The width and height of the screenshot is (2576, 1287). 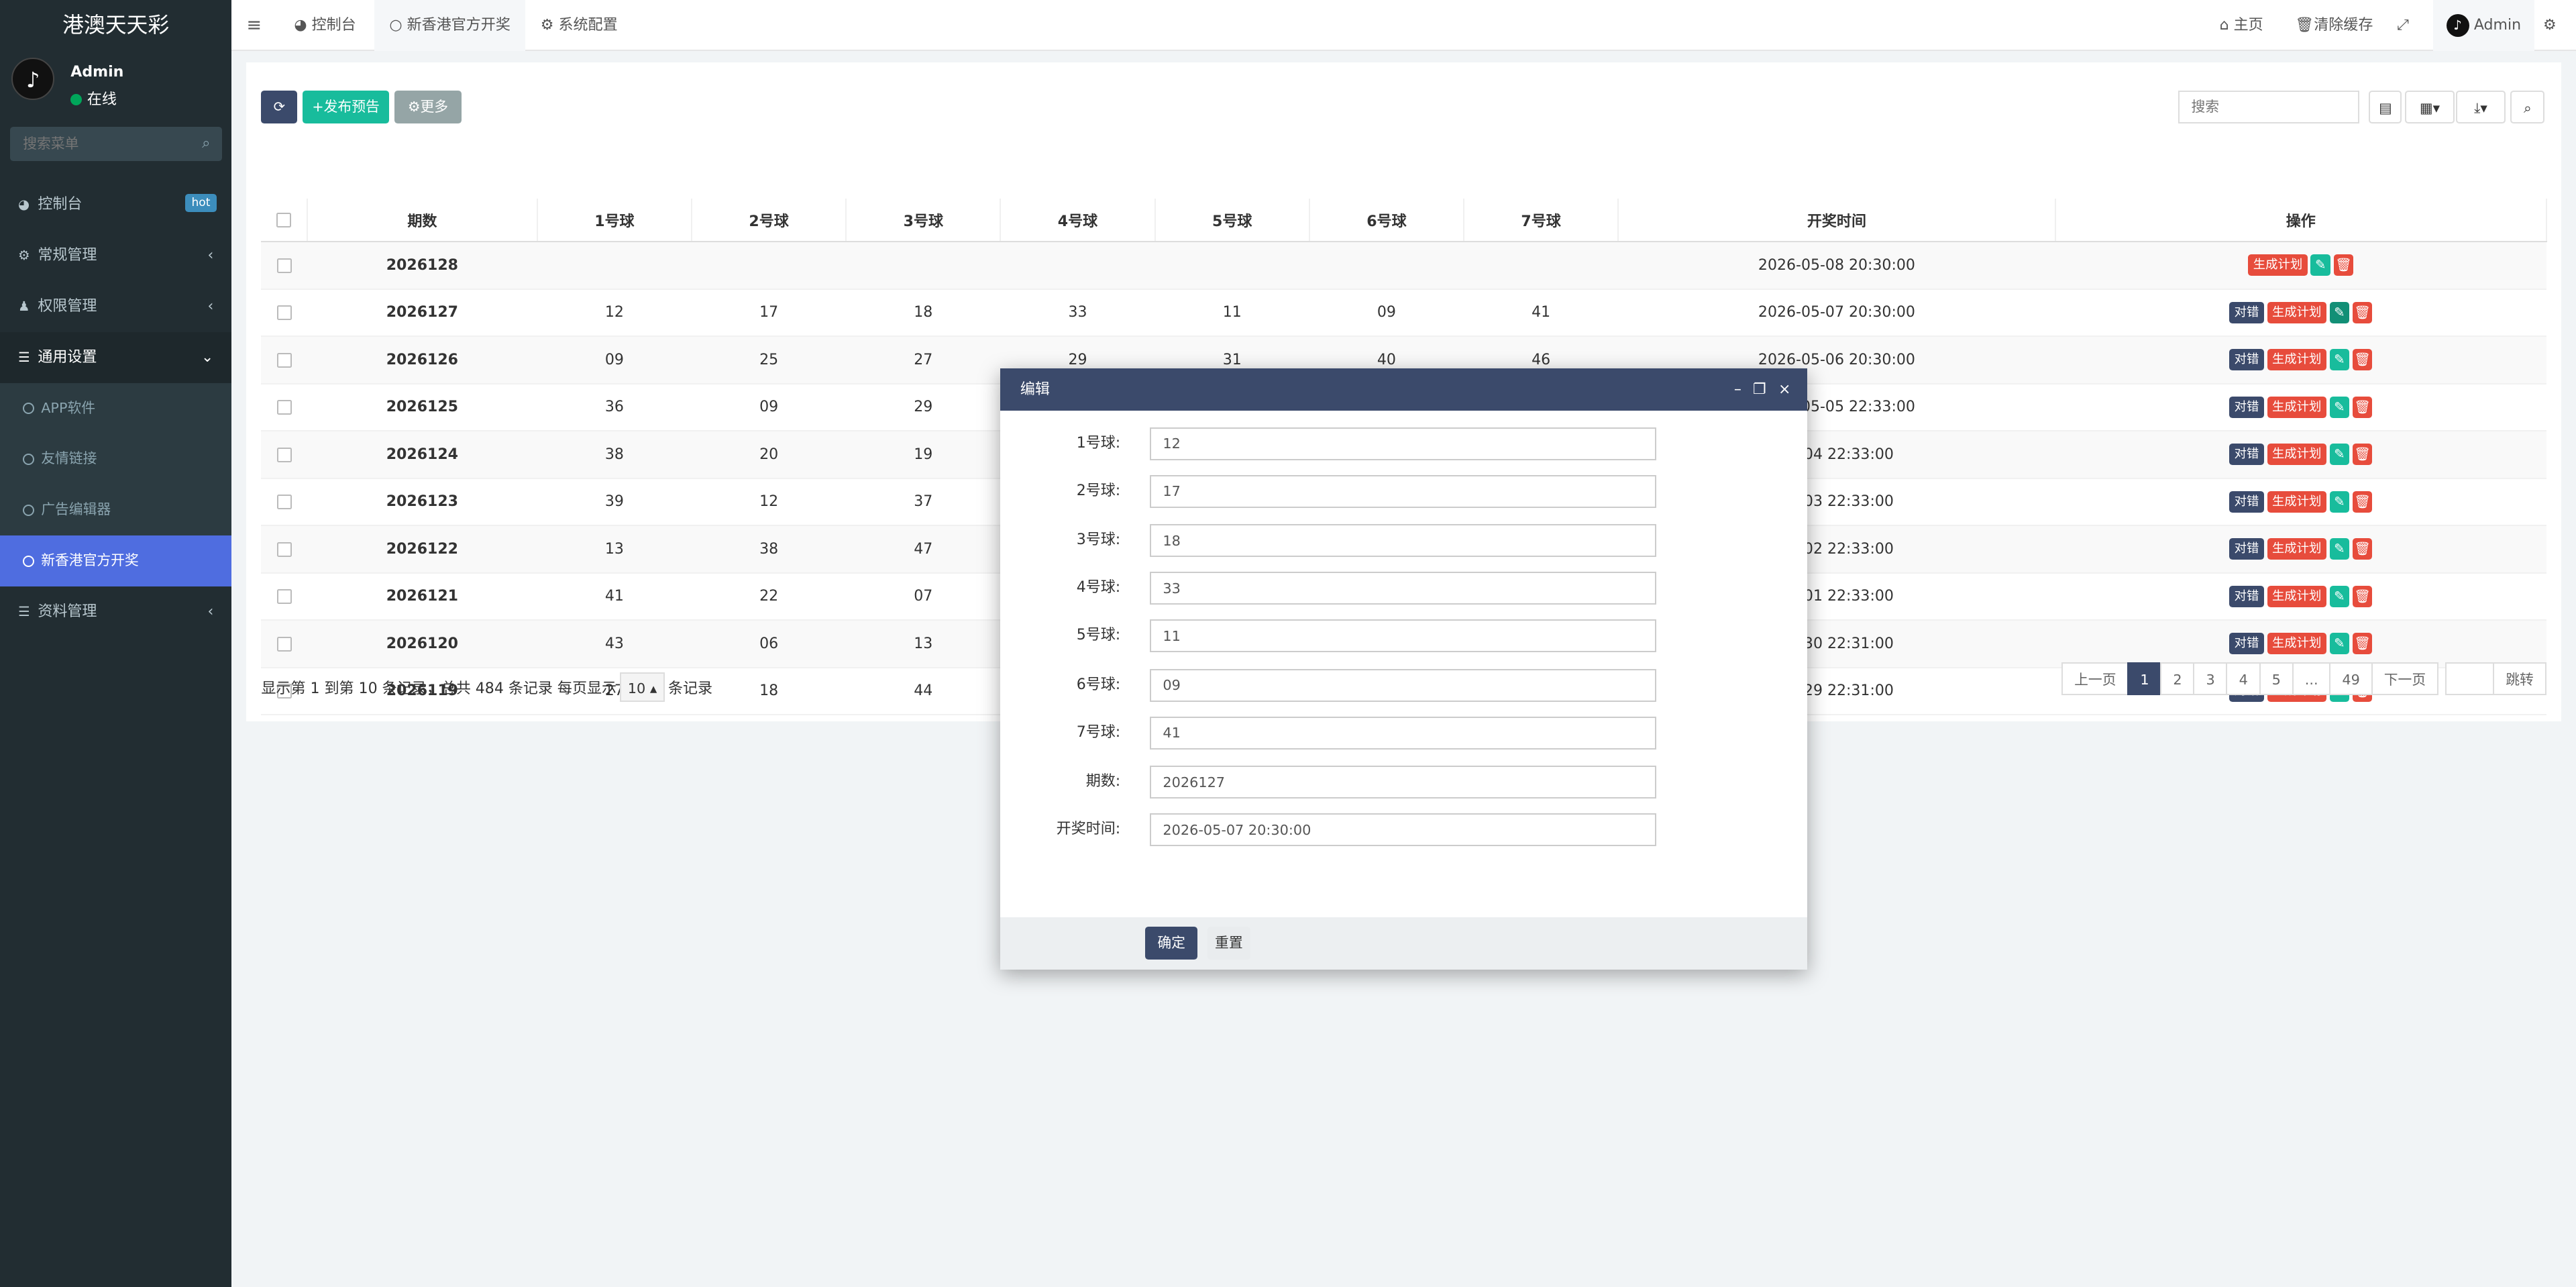 What do you see at coordinates (449, 26) in the screenshot?
I see `tab-hk-lottery: ○ 新香港官方开奖` at bounding box center [449, 26].